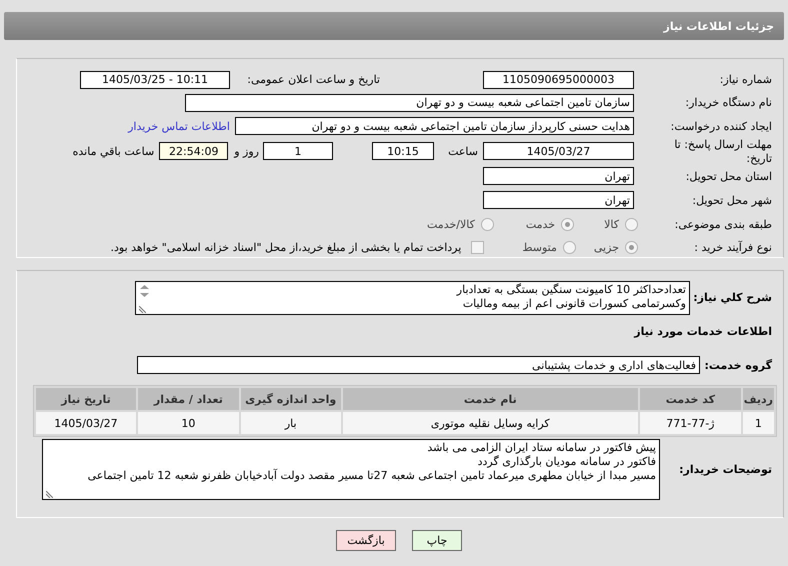 The width and height of the screenshot is (788, 566). What do you see at coordinates (728, 176) in the screenshot?
I see `field-label: استان محل تحویل:` at bounding box center [728, 176].